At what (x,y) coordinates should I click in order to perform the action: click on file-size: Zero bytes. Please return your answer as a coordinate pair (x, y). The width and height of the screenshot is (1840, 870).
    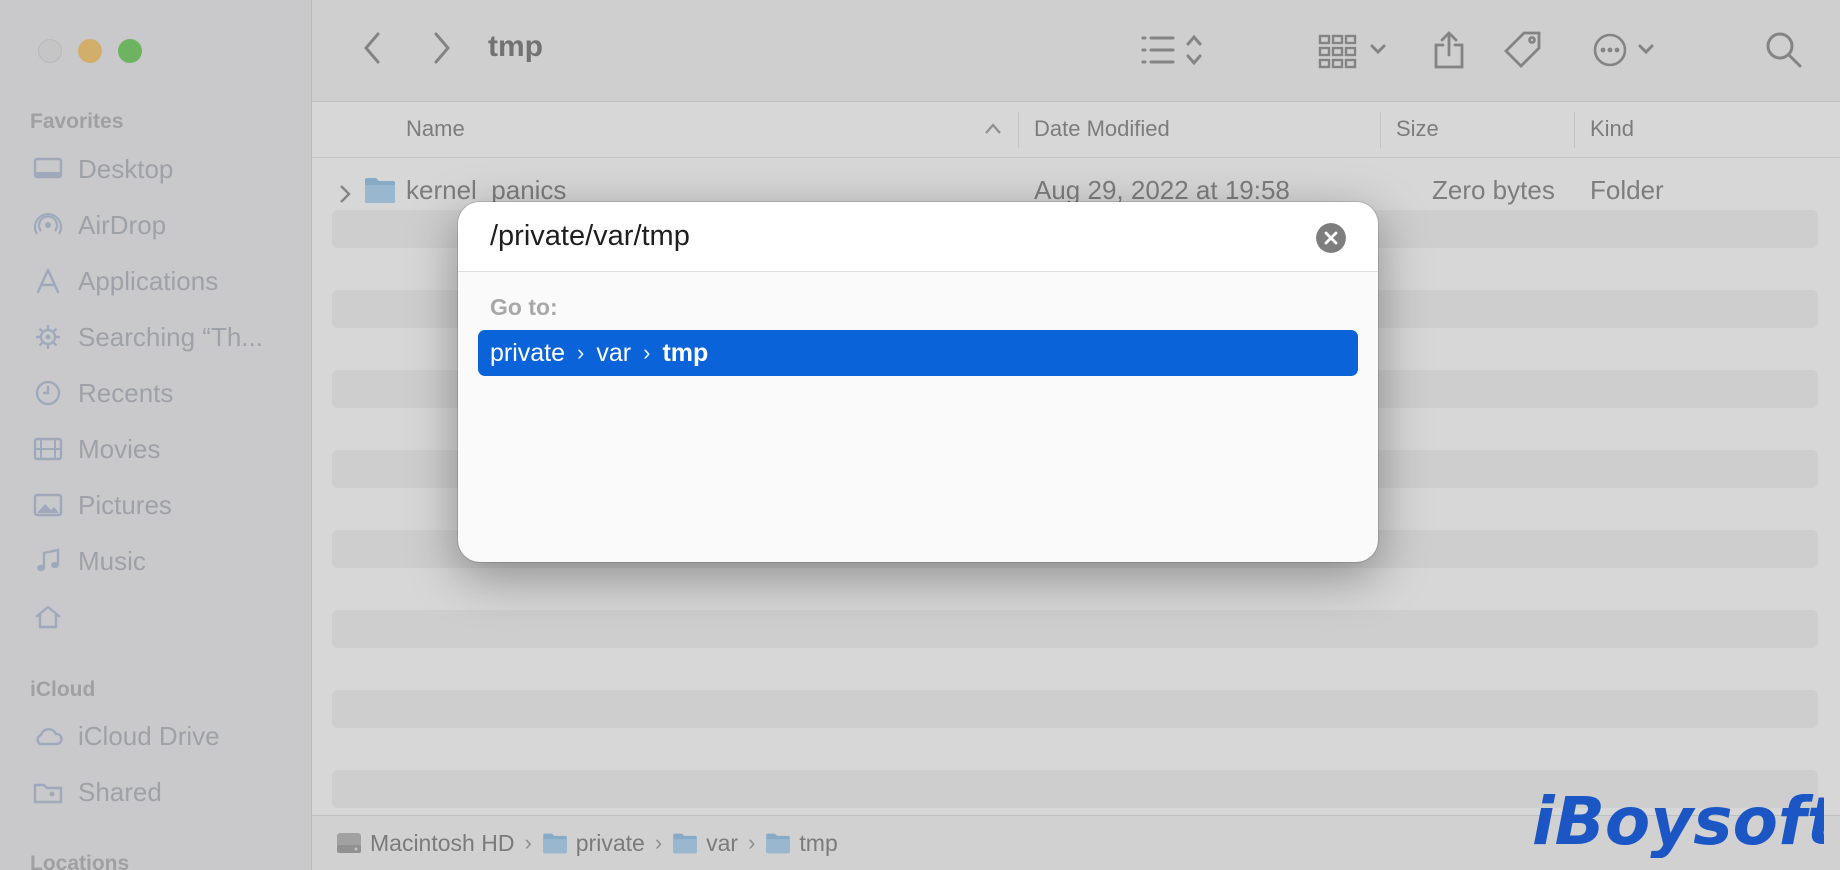
    Looking at the image, I should click on (1493, 190).